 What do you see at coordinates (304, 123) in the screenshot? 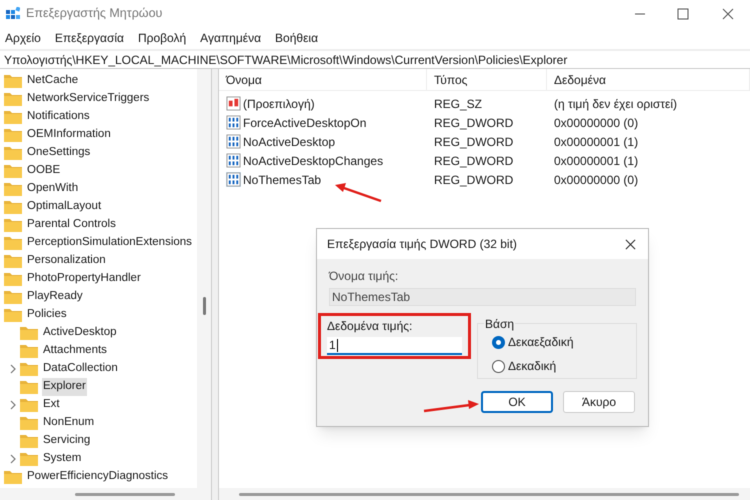
I see `value-name: ForceActiveDesktopOn` at bounding box center [304, 123].